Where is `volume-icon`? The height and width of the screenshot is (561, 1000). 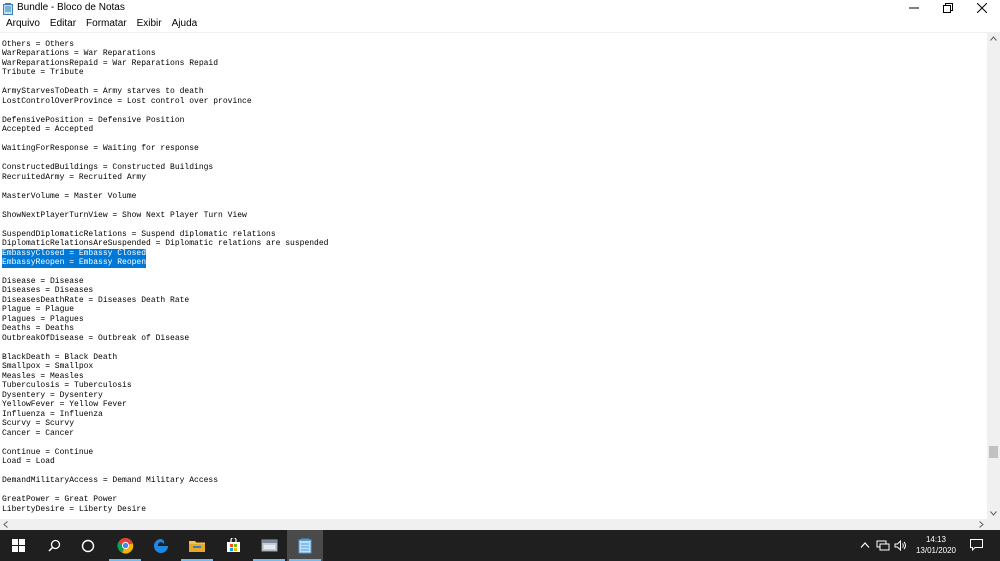
volume-icon is located at coordinates (900, 545).